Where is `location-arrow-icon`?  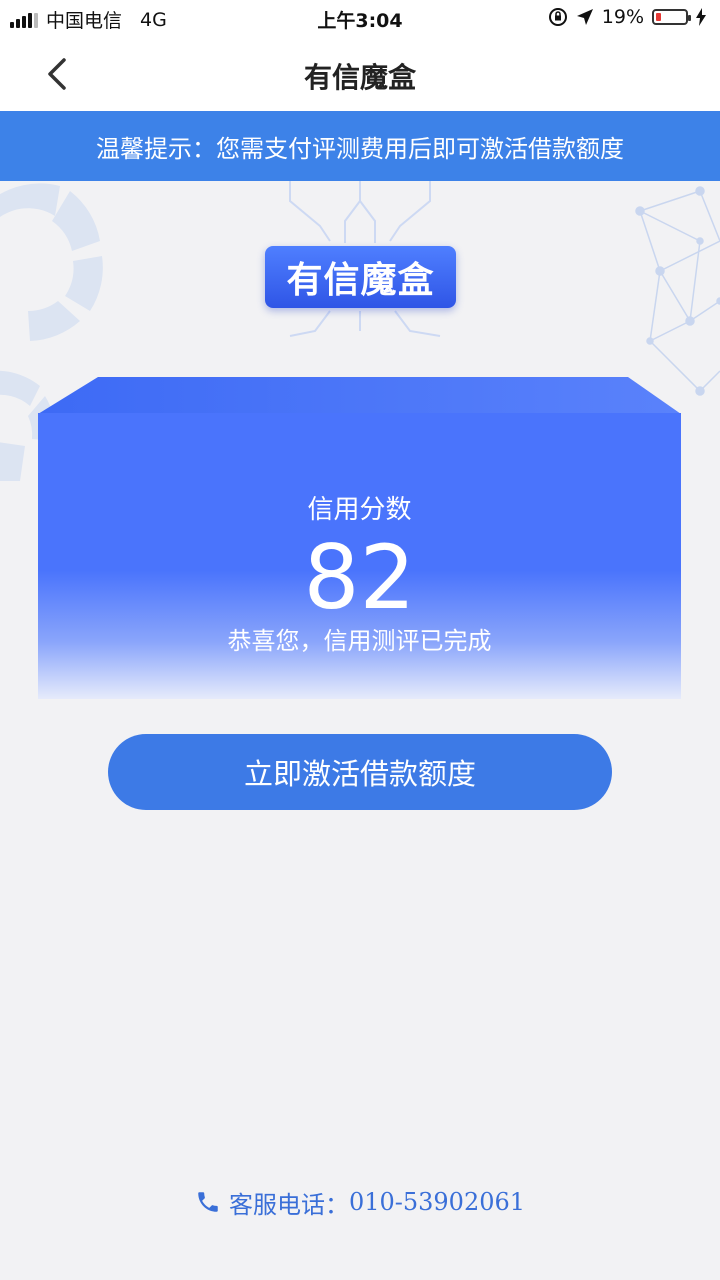
location-arrow-icon is located at coordinates (584, 17).